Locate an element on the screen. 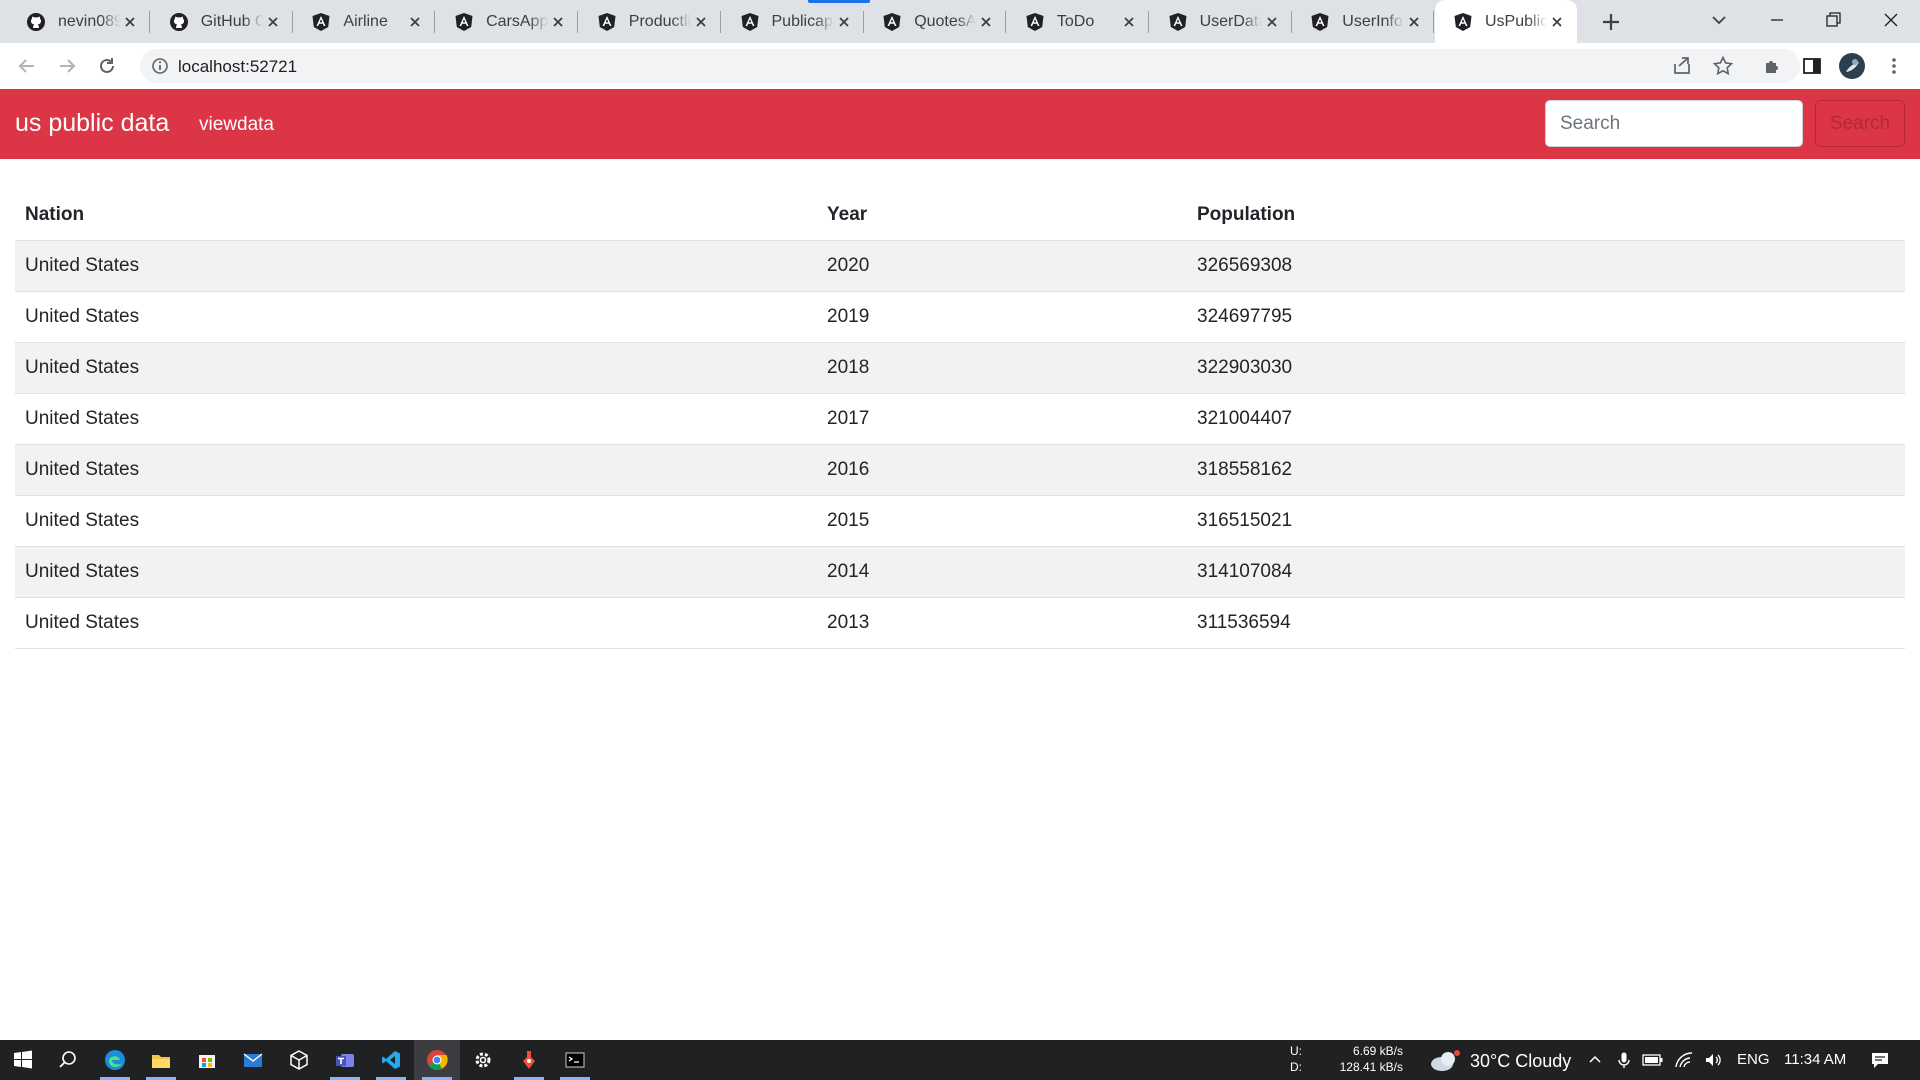  side-panel-icon is located at coordinates (1812, 66).